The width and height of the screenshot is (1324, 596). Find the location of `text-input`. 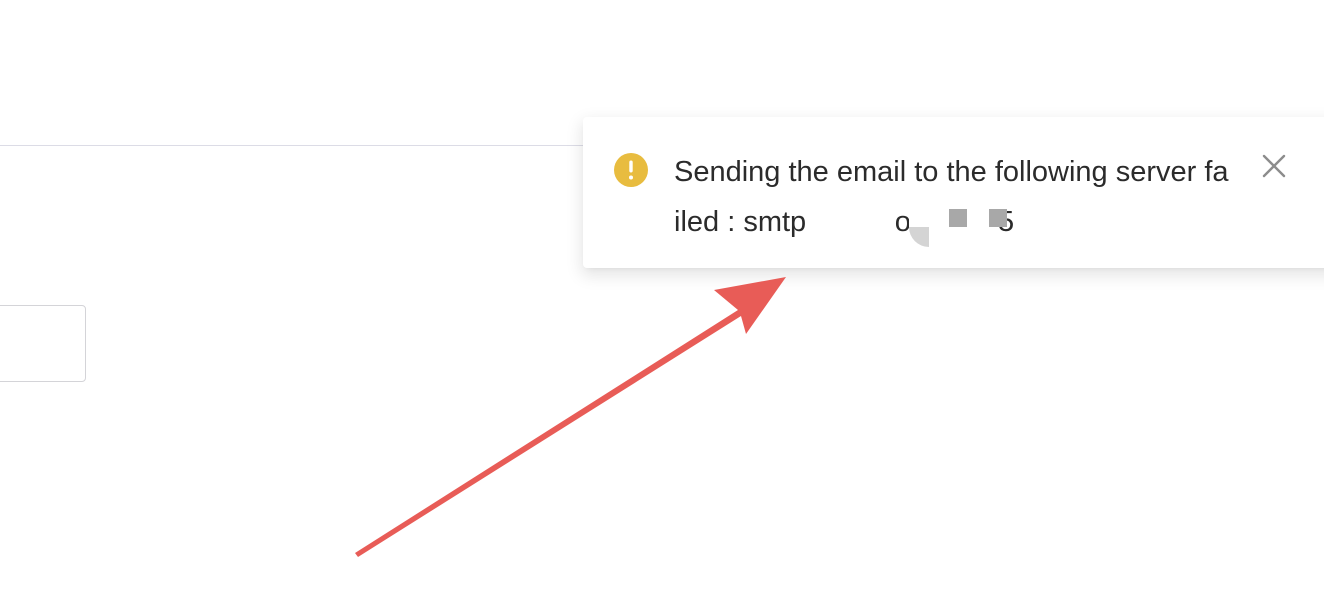

text-input is located at coordinates (43, 343).